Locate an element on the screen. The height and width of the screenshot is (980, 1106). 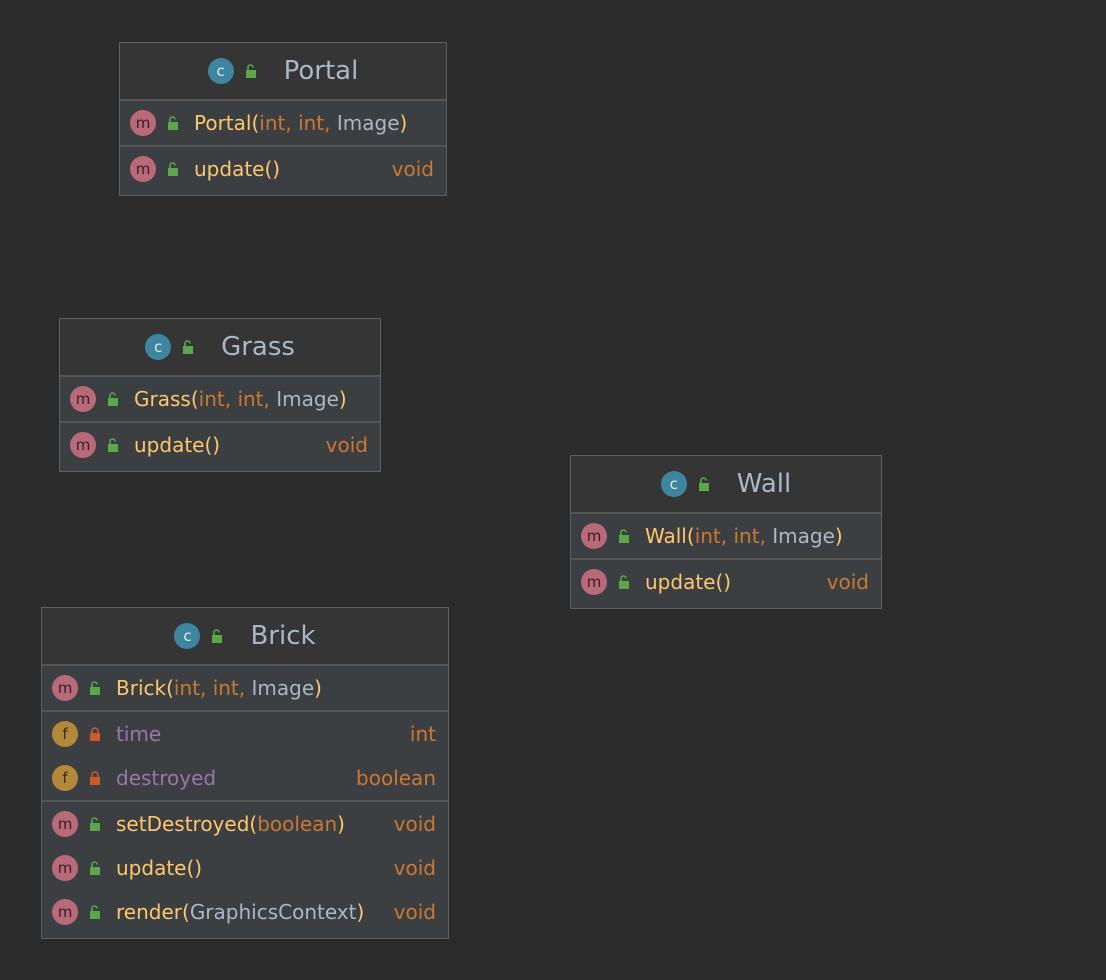
field-name: time is located at coordinates (139, 734).